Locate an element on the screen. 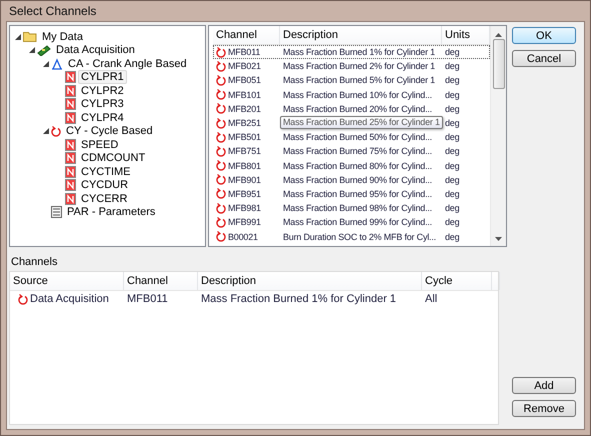 This screenshot has height=436, width=591. table-cell-text: MFB011 is located at coordinates (147, 299).